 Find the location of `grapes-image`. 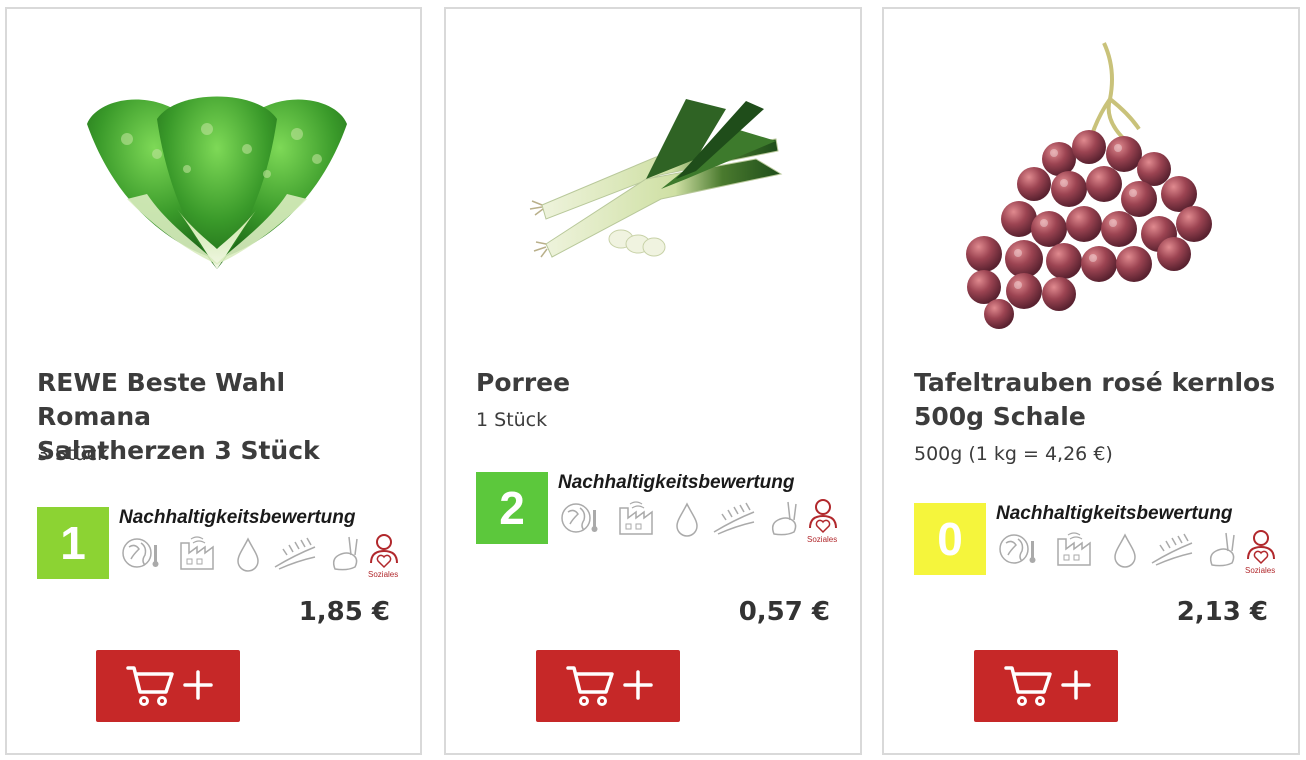

grapes-image is located at coordinates (1089, 185).